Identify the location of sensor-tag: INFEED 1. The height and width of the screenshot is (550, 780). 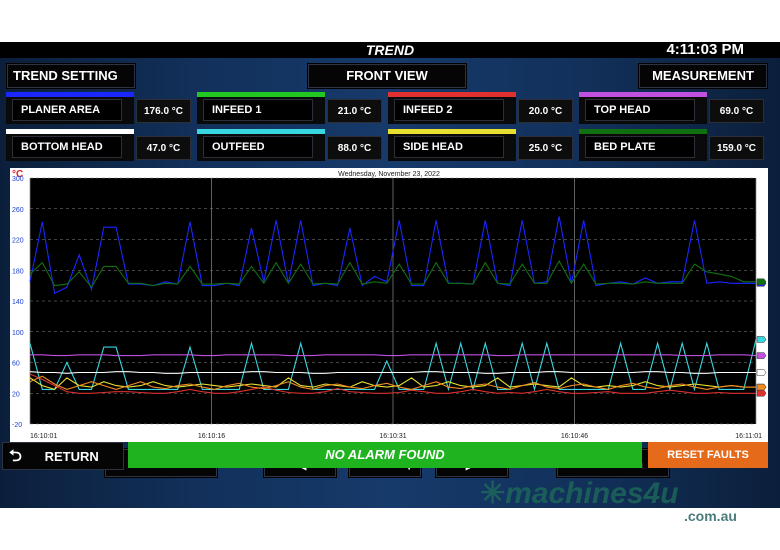
(261, 108).